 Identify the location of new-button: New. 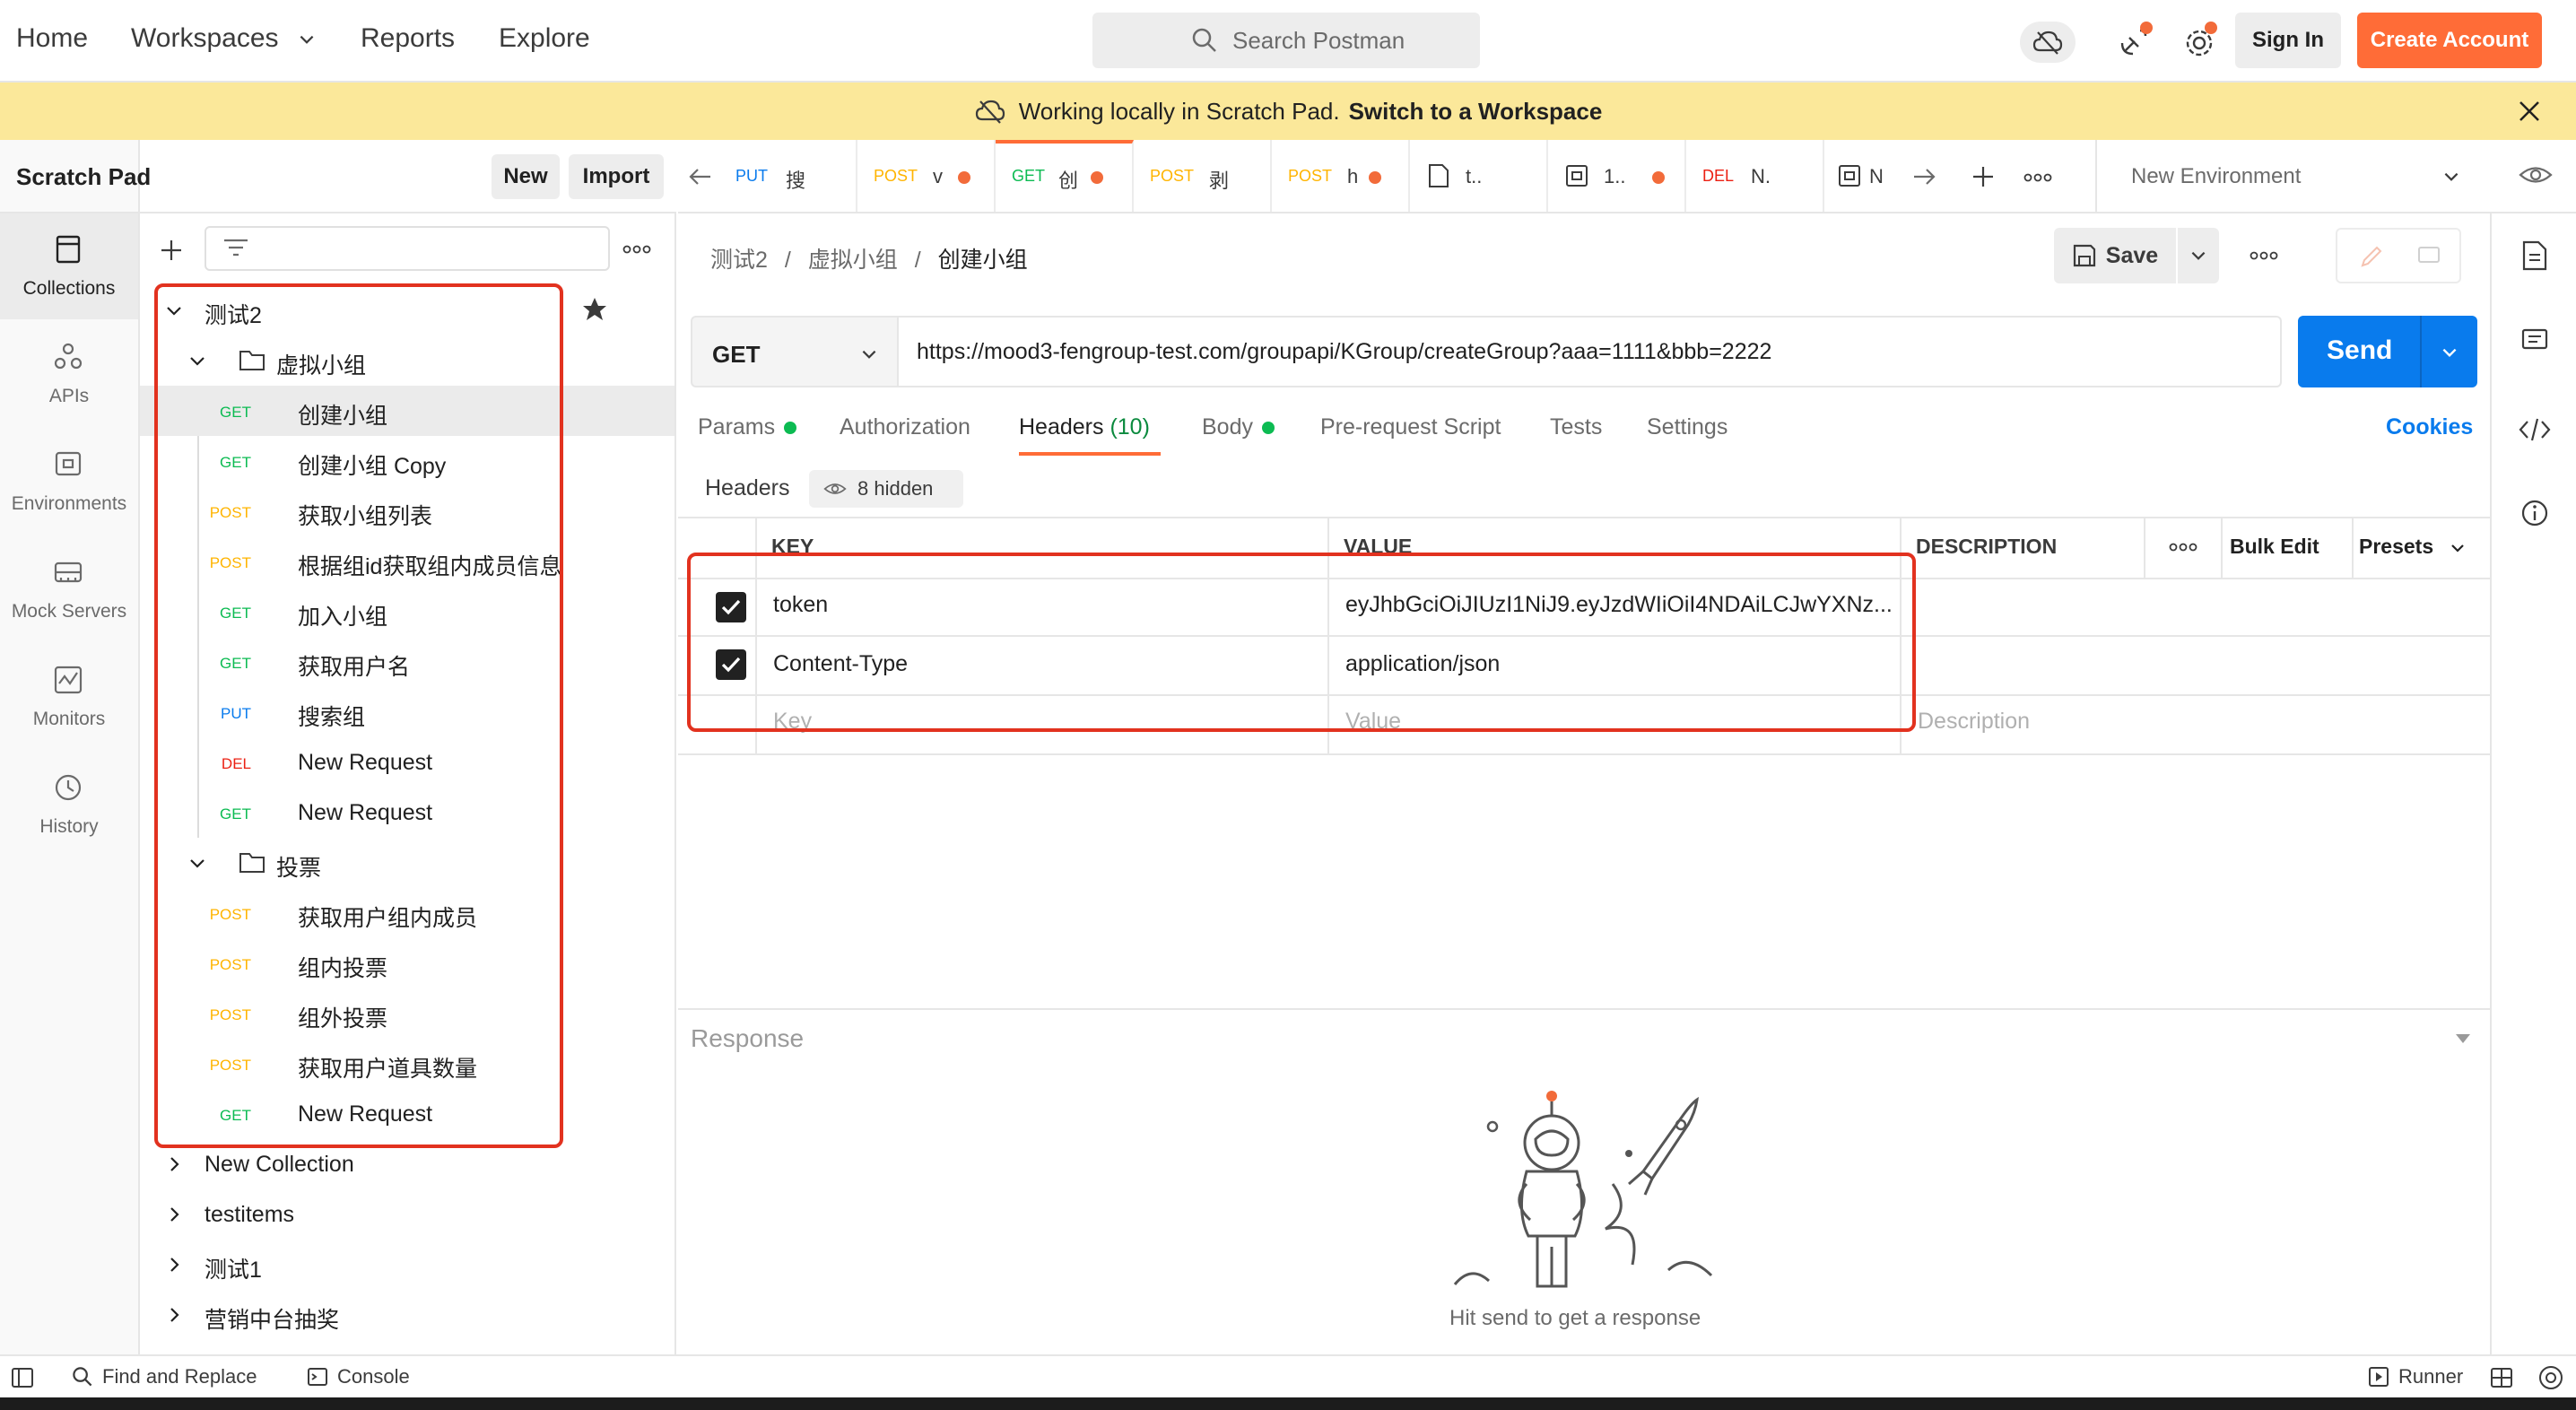
(526, 176).